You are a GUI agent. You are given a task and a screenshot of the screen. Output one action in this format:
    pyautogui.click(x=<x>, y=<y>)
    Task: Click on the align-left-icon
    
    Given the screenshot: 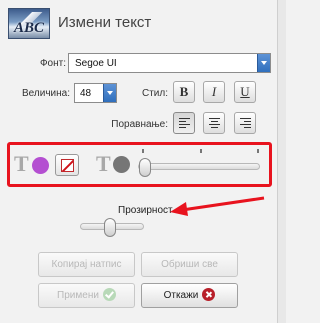 What is the action you would take?
    pyautogui.click(x=184, y=123)
    